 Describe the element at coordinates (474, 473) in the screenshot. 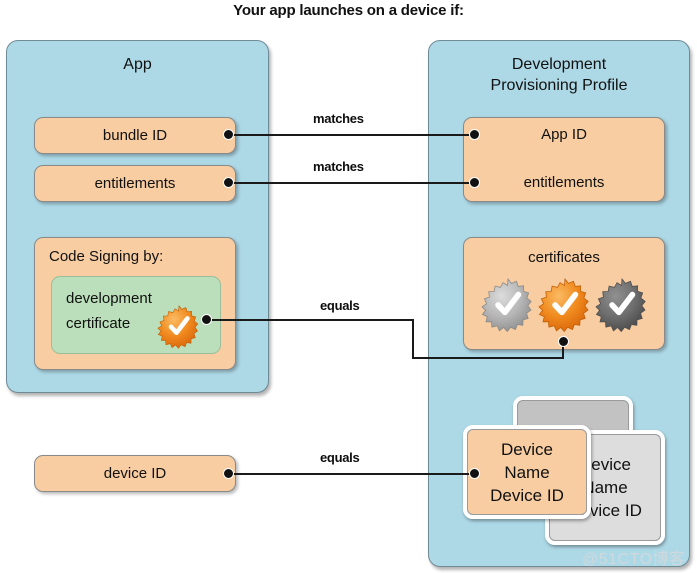

I see `connector-deviceid-dot-right` at that location.